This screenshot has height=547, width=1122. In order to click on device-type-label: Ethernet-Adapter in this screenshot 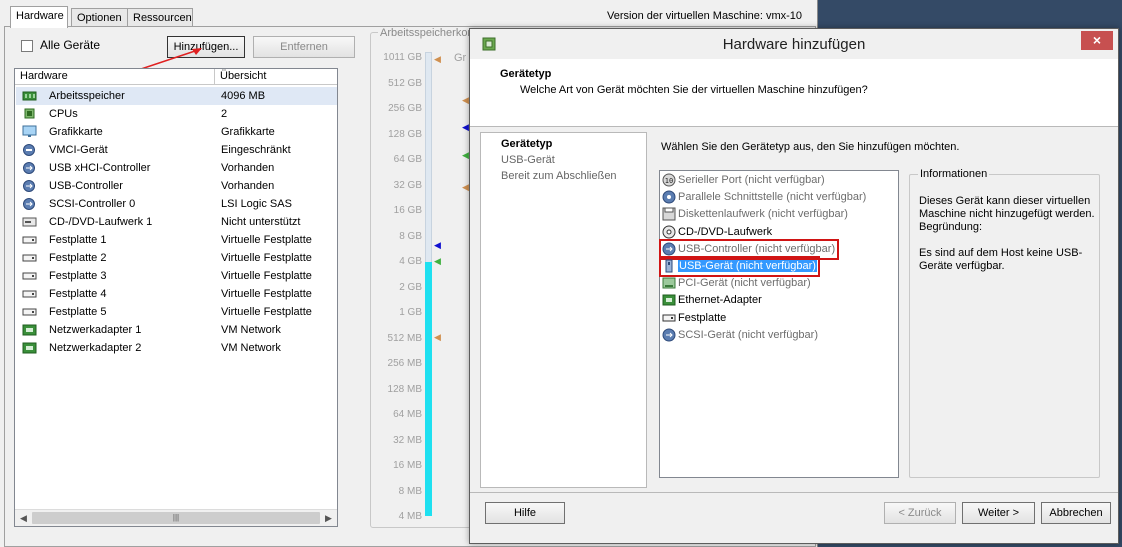, I will do `click(720, 300)`.